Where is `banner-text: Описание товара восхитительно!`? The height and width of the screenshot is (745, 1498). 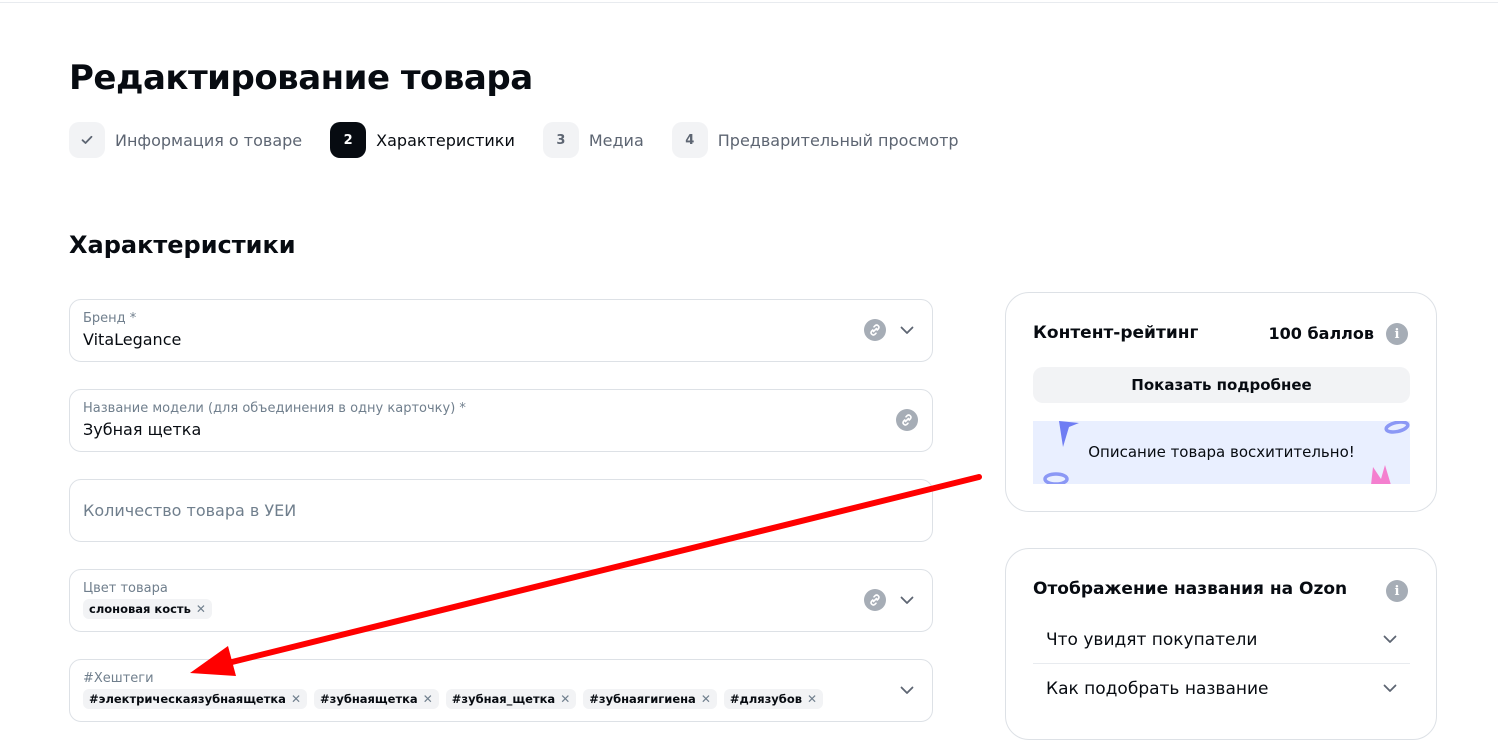
banner-text: Описание товара восхитительно! is located at coordinates (1221, 452).